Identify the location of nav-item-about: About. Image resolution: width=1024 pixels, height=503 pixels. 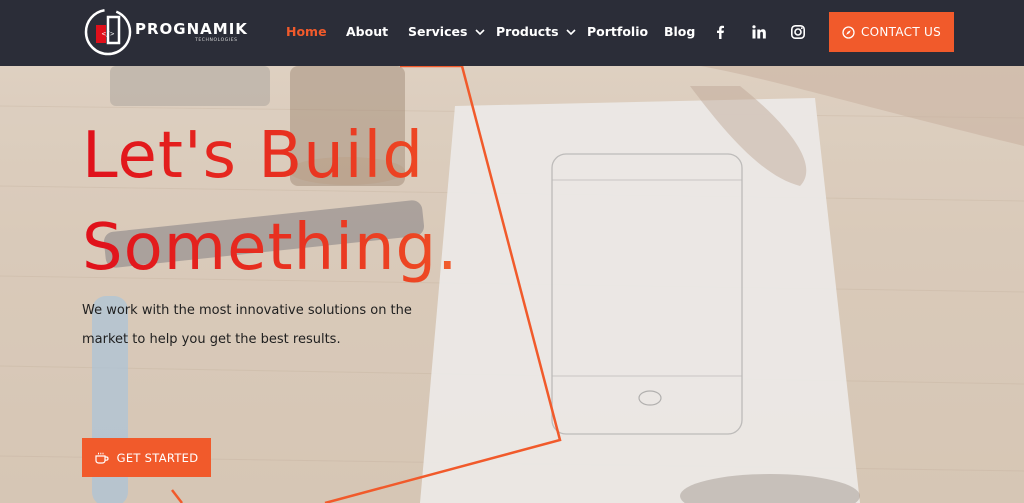
(367, 31).